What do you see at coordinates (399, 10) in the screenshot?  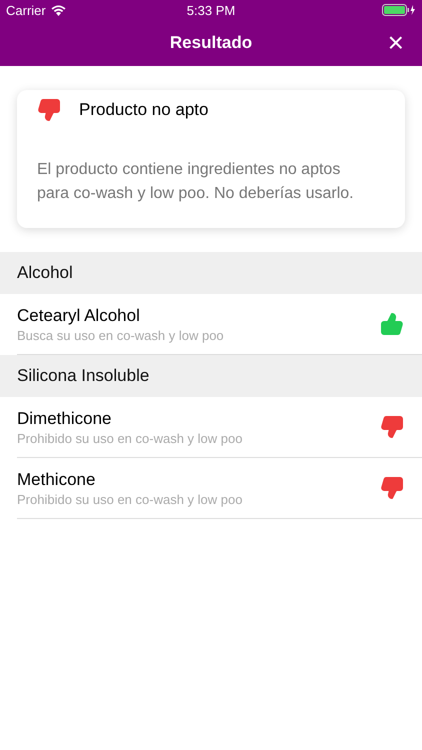 I see `battery-icon` at bounding box center [399, 10].